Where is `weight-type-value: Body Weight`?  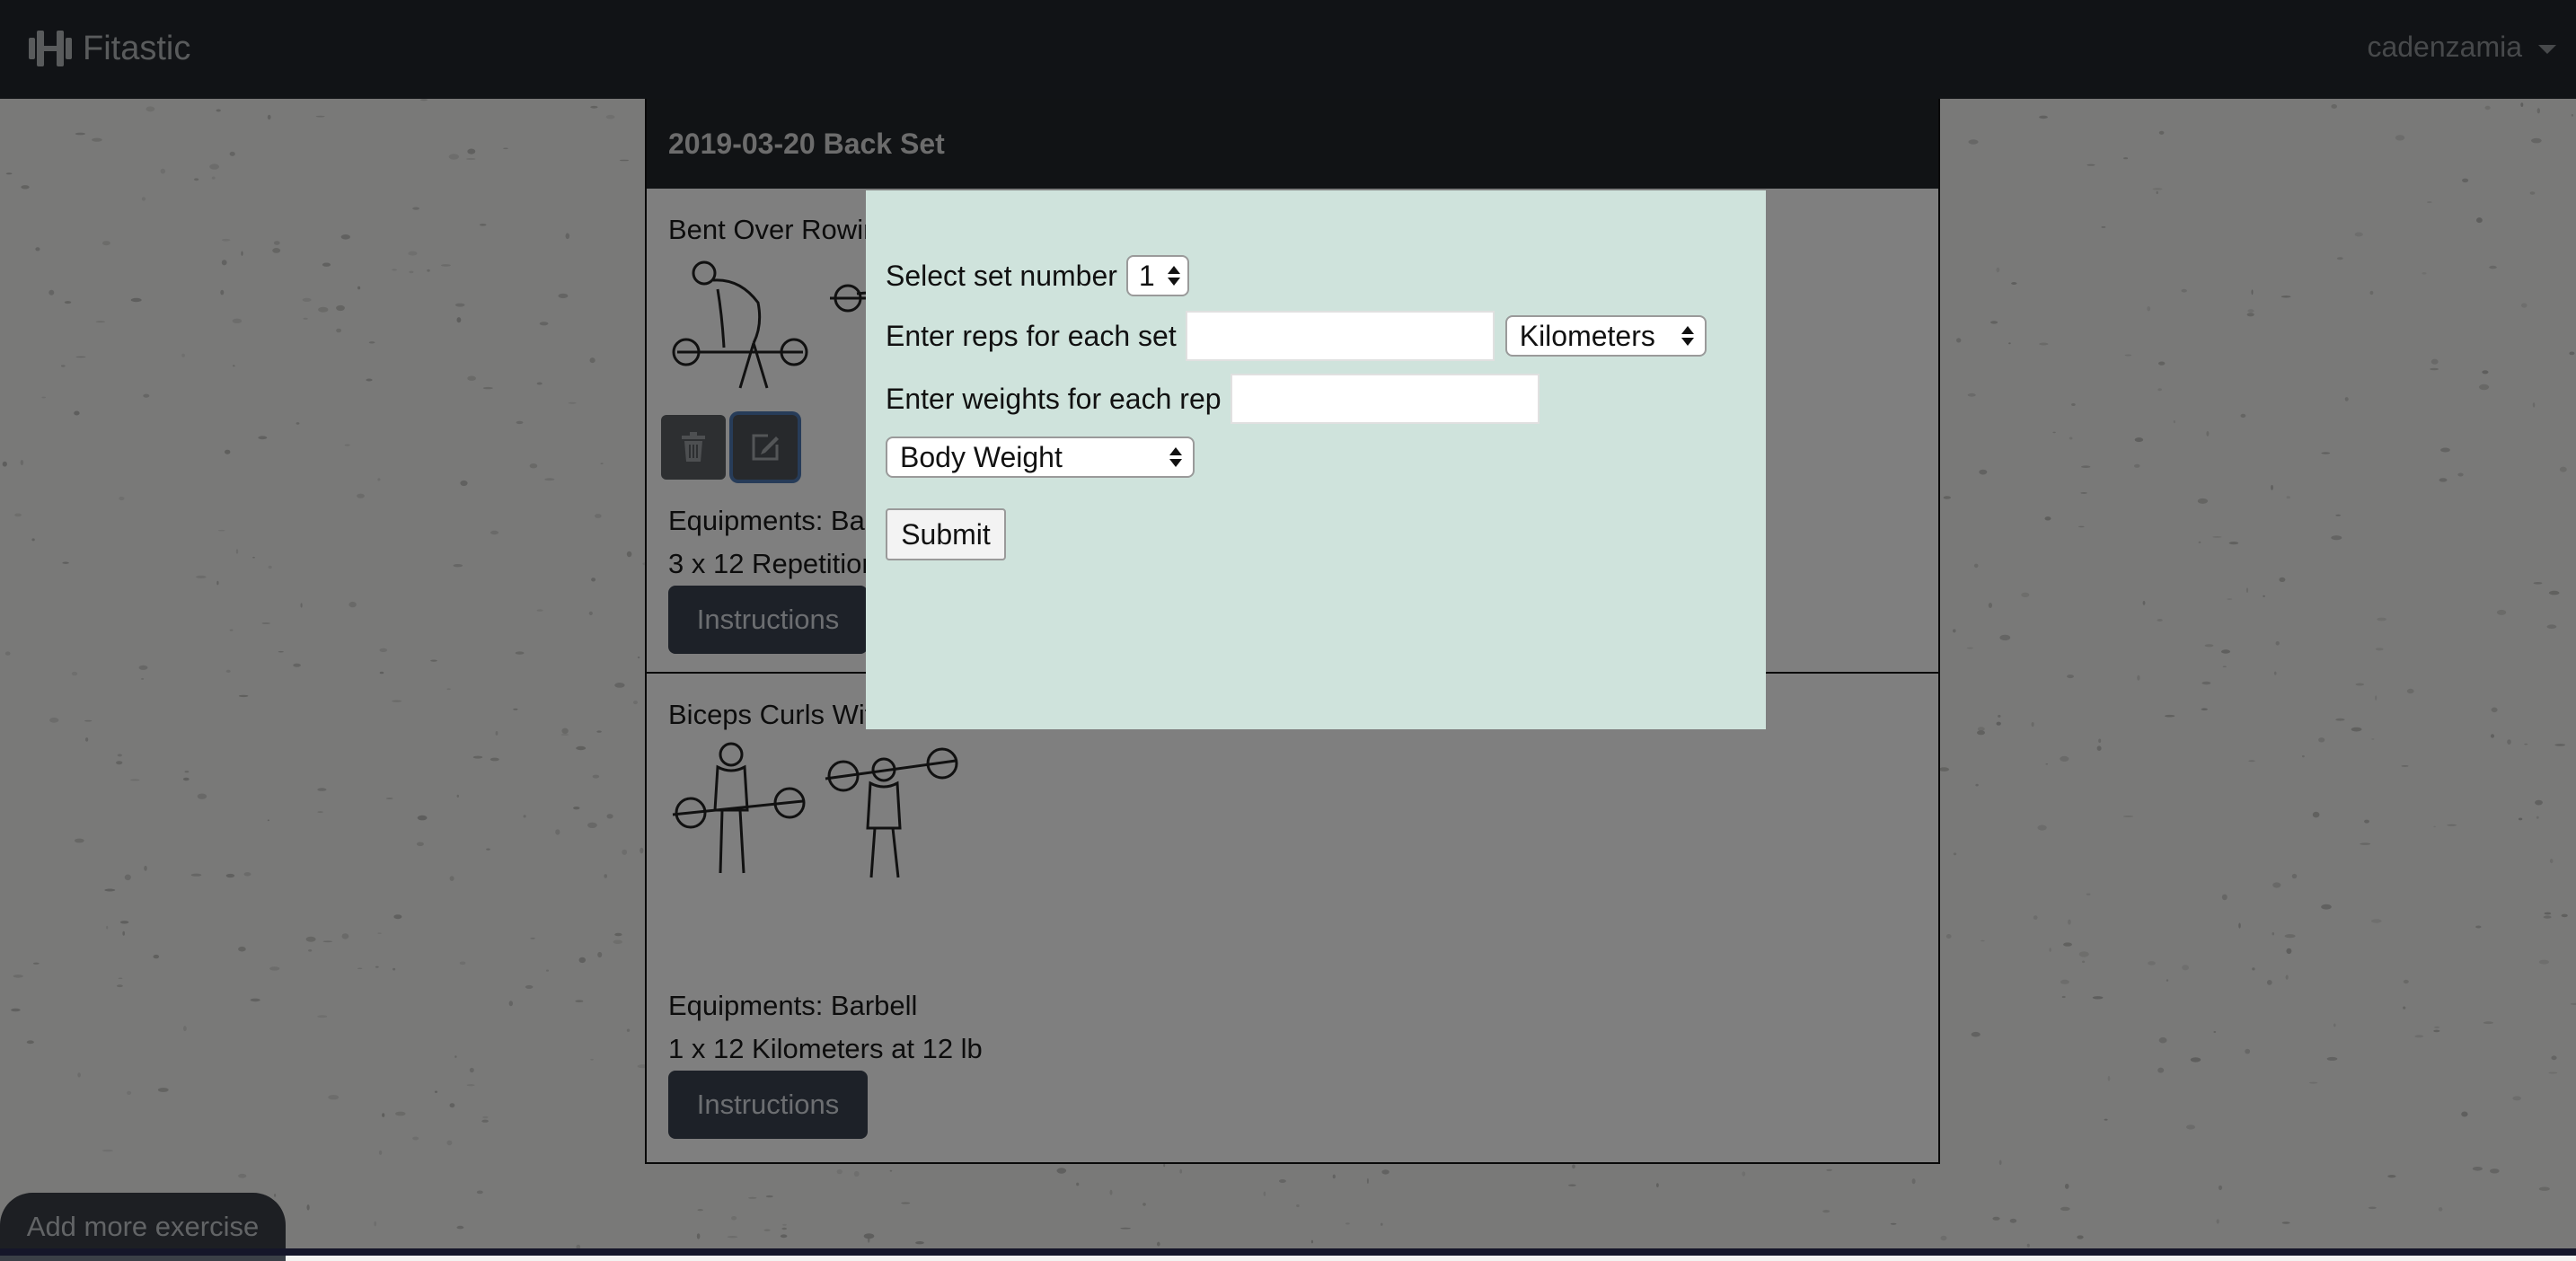 weight-type-value: Body Weight is located at coordinates (981, 456).